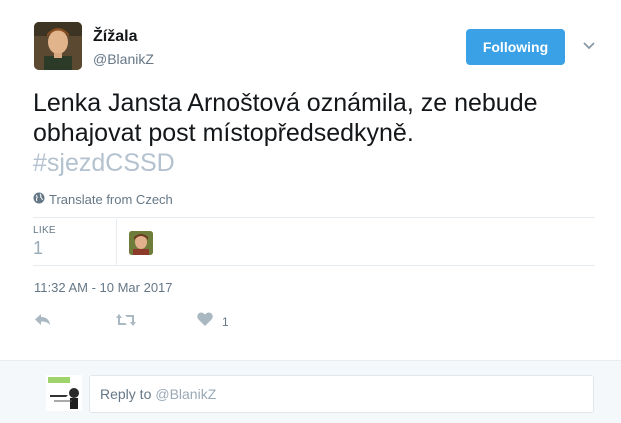  What do you see at coordinates (589, 46) in the screenshot?
I see `chevron-down-icon` at bounding box center [589, 46].